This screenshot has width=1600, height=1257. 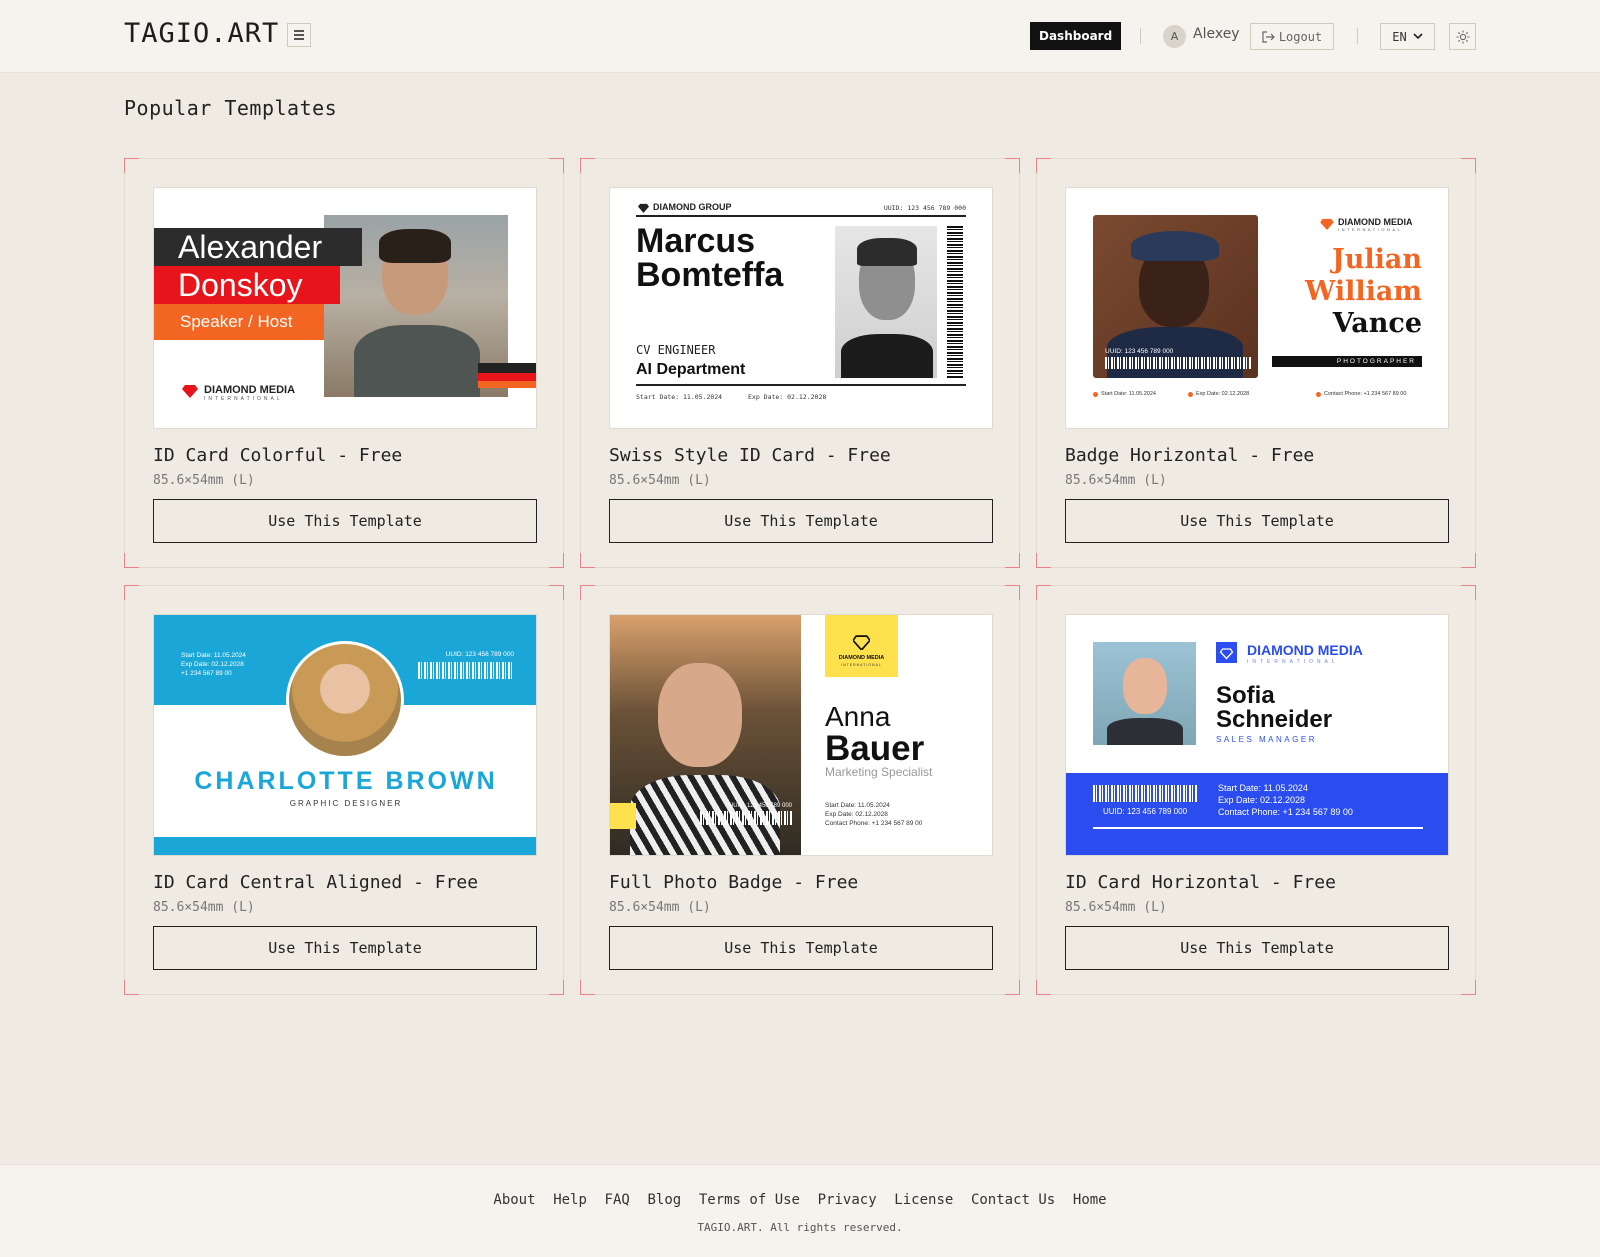 What do you see at coordinates (346, 803) in the screenshot?
I see `preview-role: GRAPHIC DESIGNER` at bounding box center [346, 803].